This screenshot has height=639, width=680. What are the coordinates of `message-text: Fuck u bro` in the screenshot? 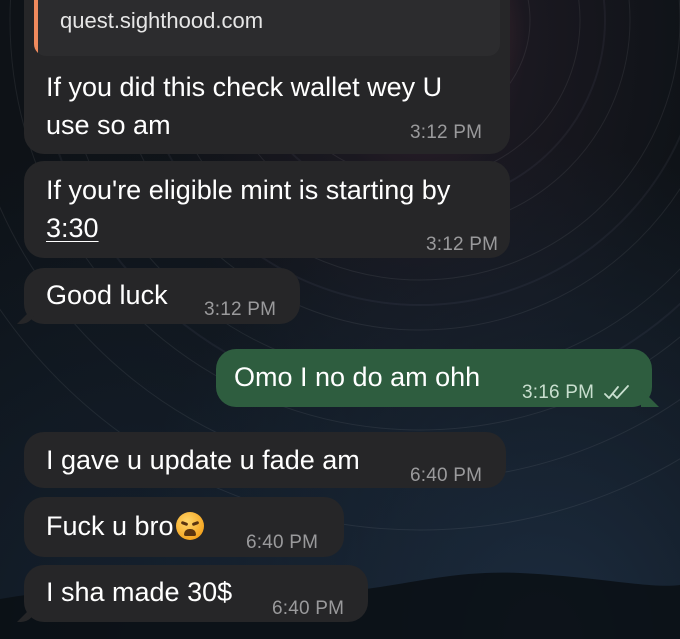 It's located at (110, 526).